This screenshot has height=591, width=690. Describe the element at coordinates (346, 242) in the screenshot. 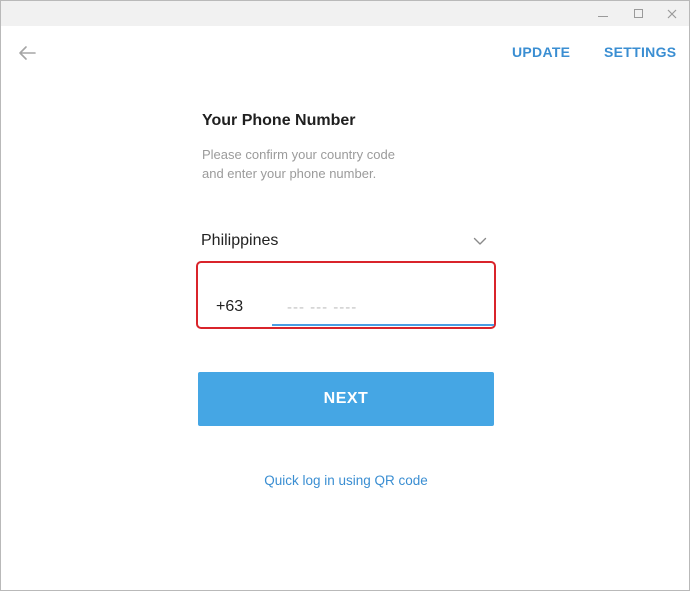

I see `country-select: Philippines` at that location.